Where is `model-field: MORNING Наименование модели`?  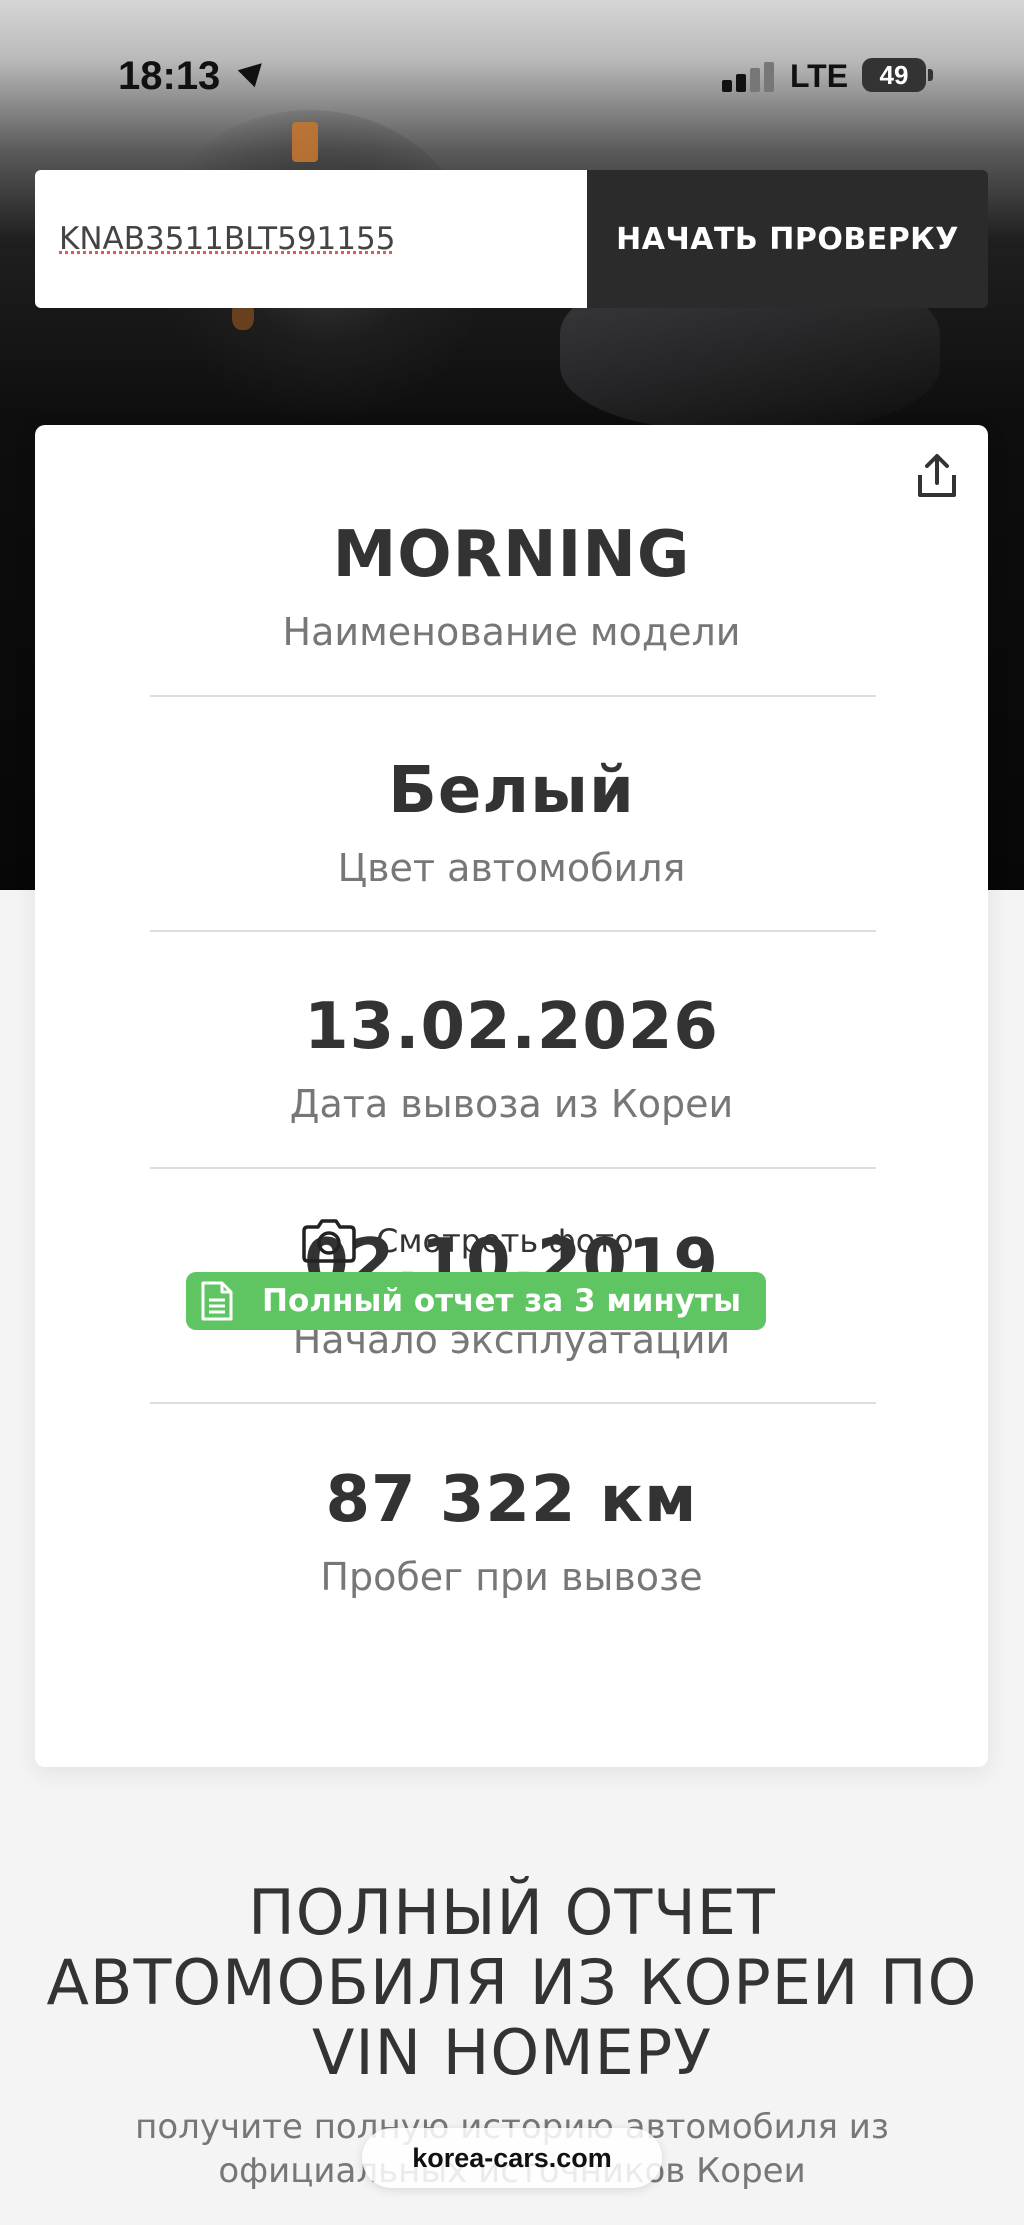
model-field: MORNING Наименование модели is located at coordinates (511, 587).